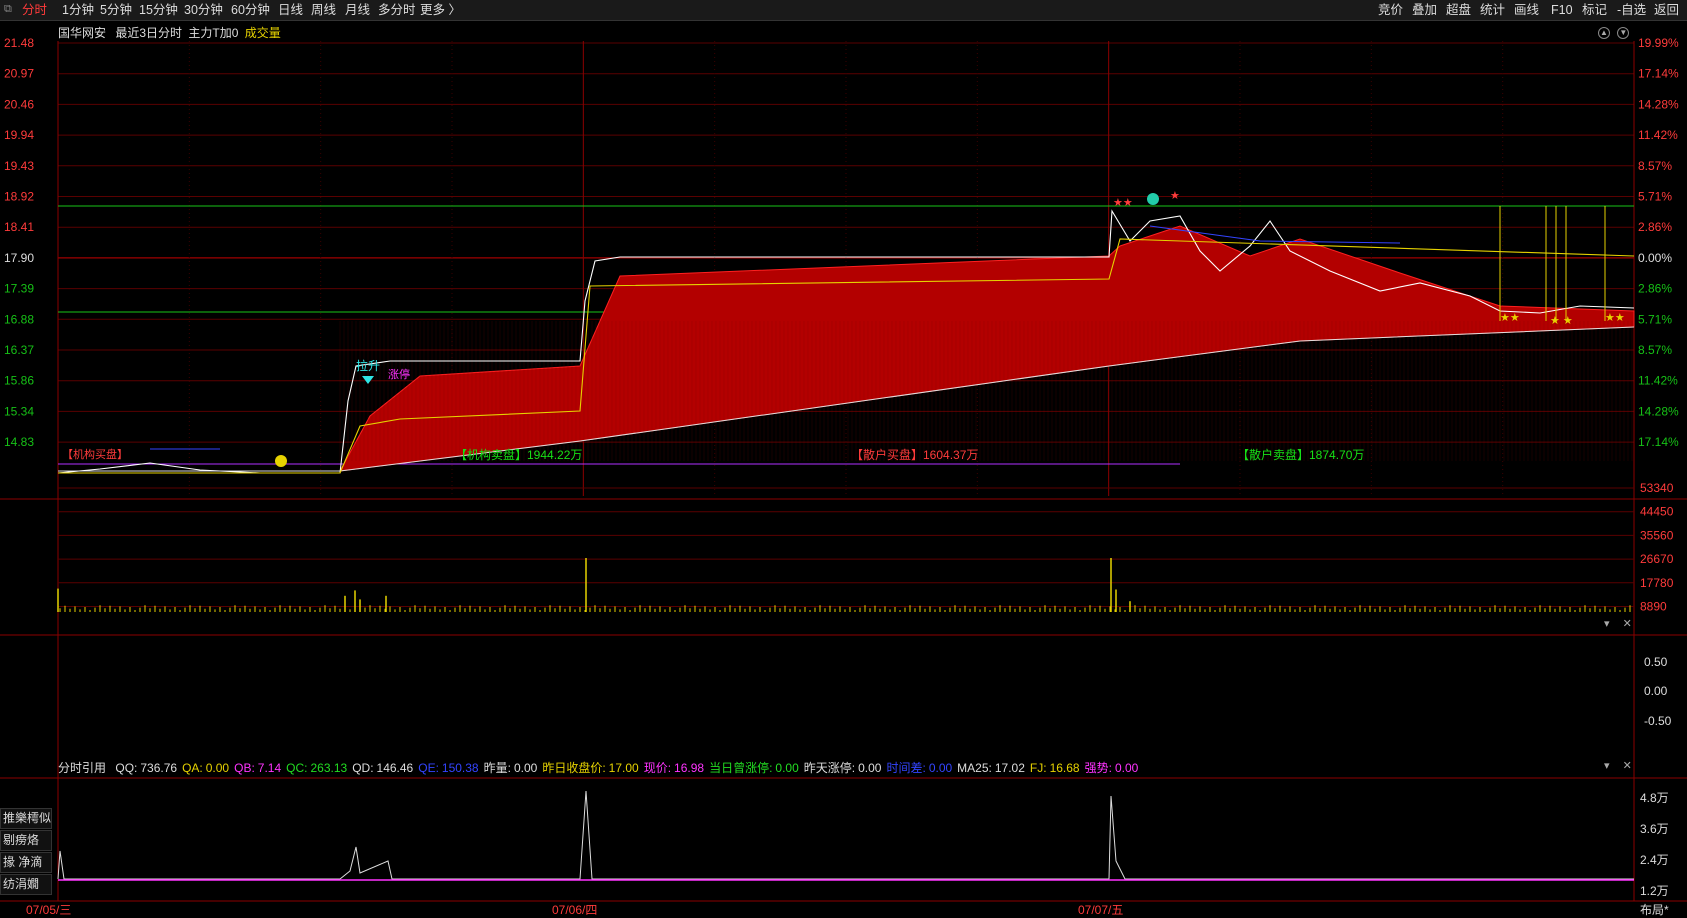 The height and width of the screenshot is (918, 1687). Describe the element at coordinates (19, 289) in the screenshot. I see `price-tick-label: 17.39` at that location.